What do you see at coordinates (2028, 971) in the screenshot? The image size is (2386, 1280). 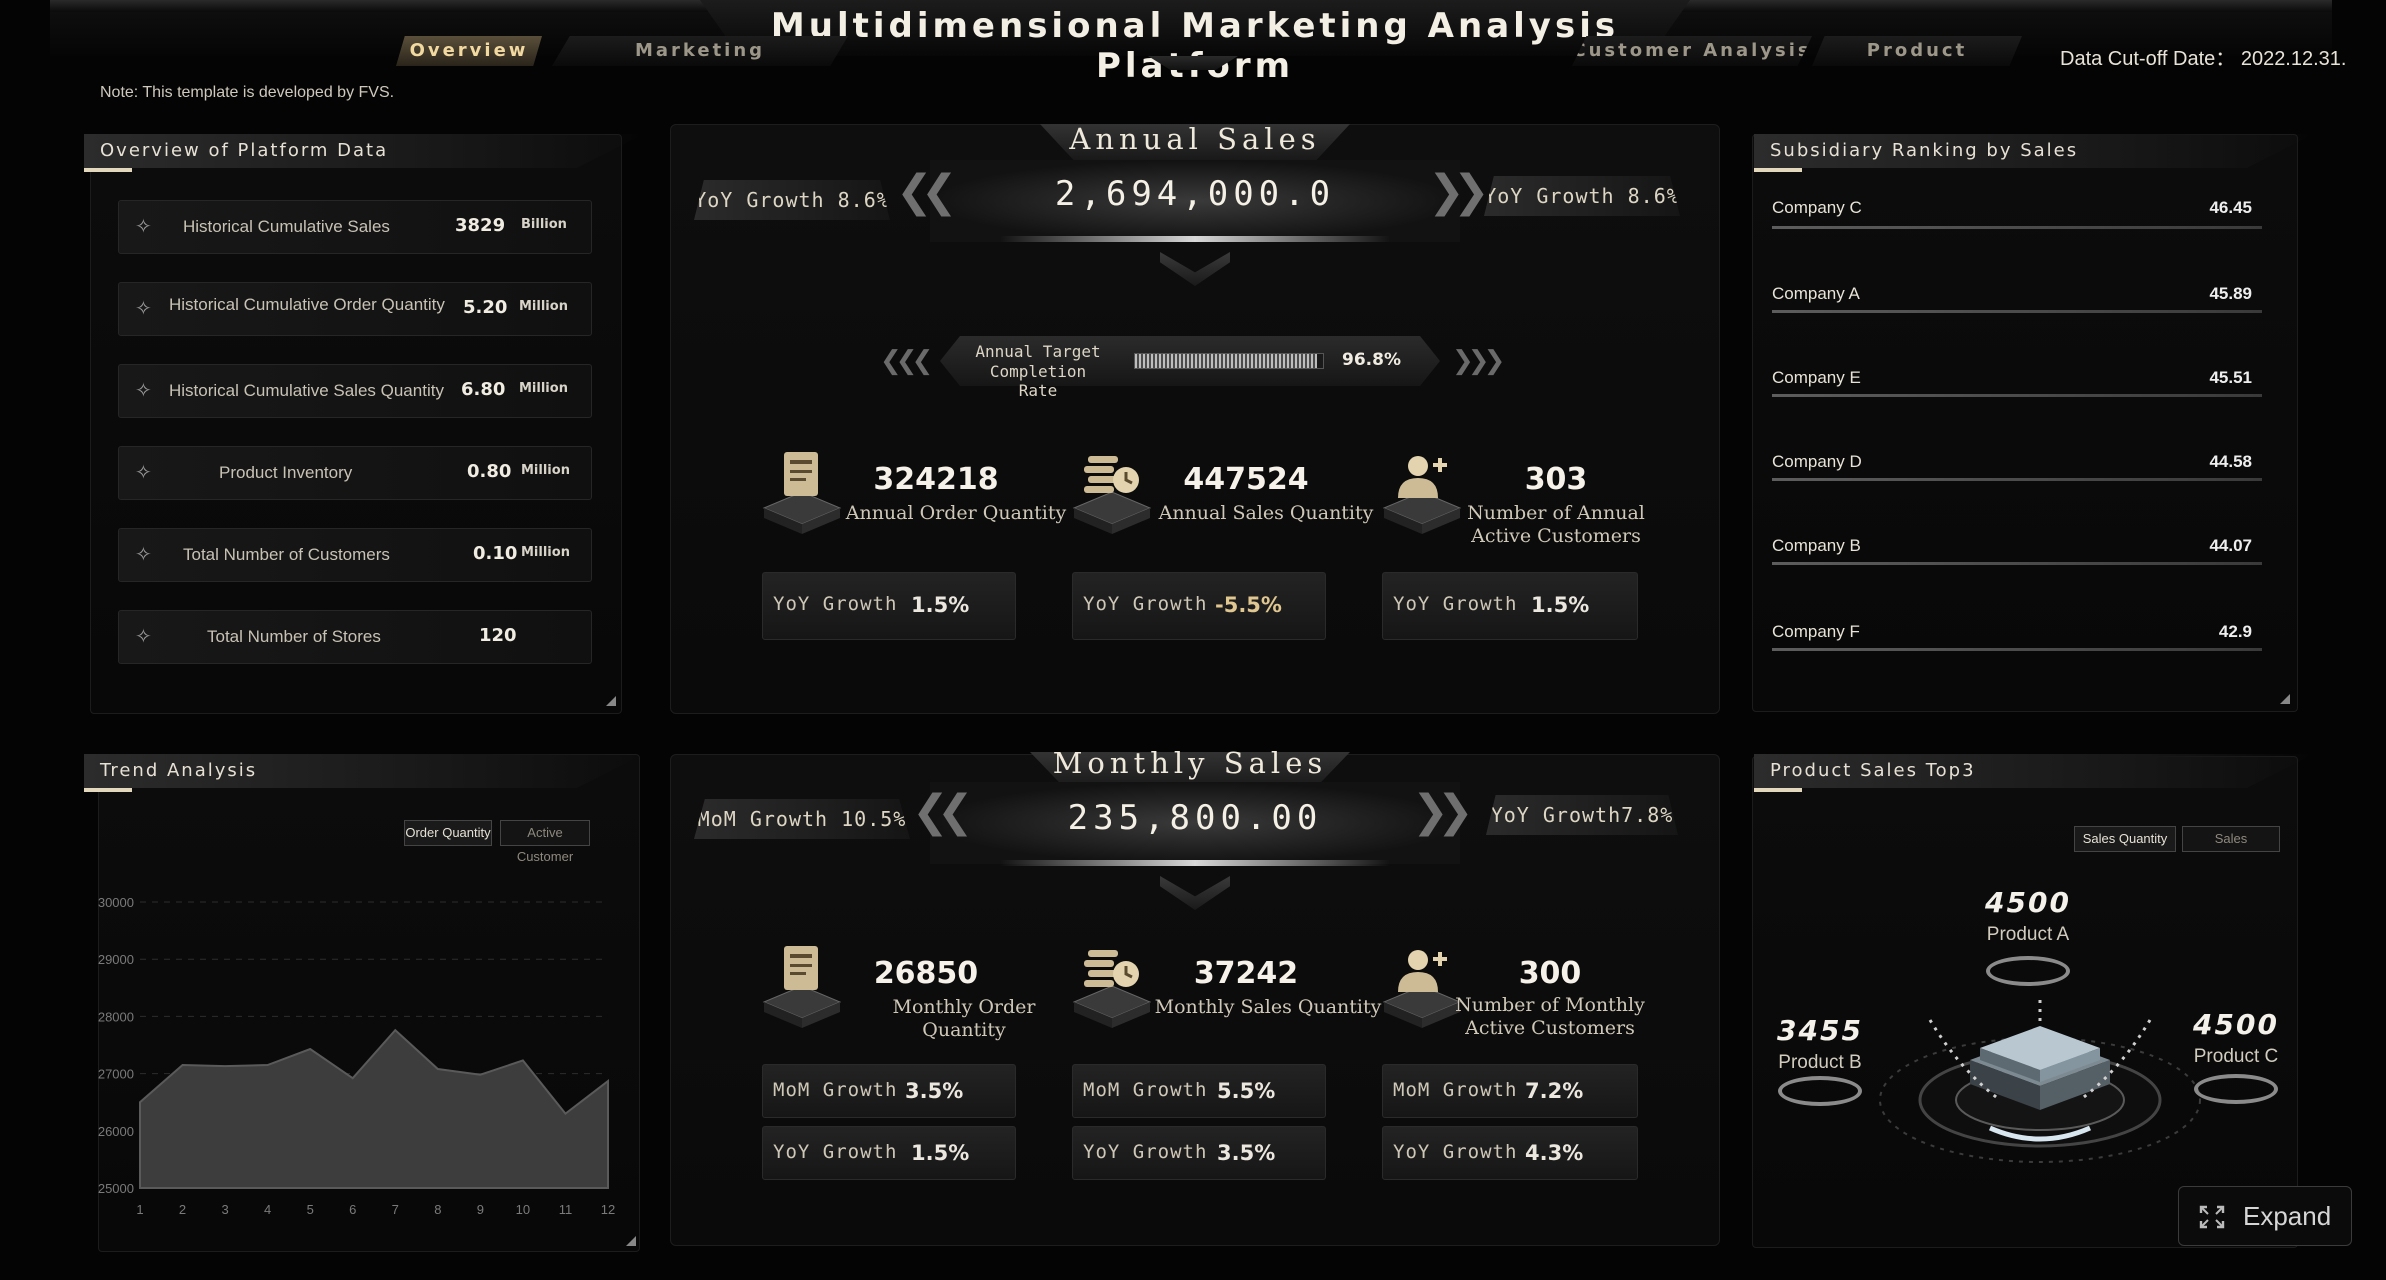 I see `product-a-ring` at bounding box center [2028, 971].